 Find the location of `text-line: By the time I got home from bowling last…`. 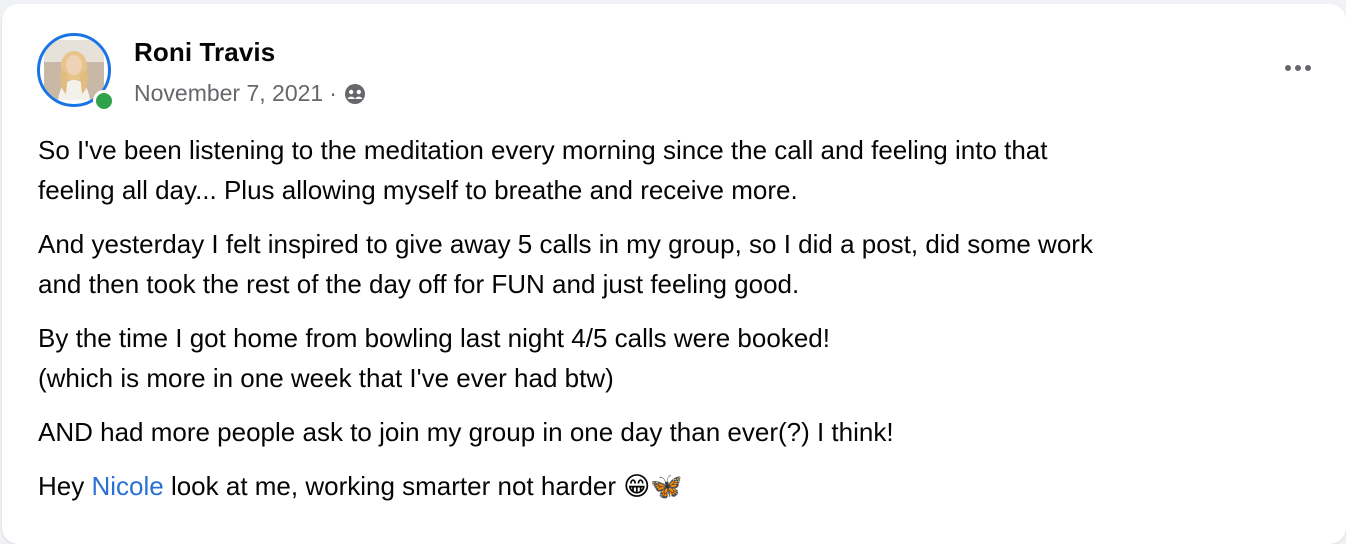

text-line: By the time I got home from bowling last… is located at coordinates (434, 338).